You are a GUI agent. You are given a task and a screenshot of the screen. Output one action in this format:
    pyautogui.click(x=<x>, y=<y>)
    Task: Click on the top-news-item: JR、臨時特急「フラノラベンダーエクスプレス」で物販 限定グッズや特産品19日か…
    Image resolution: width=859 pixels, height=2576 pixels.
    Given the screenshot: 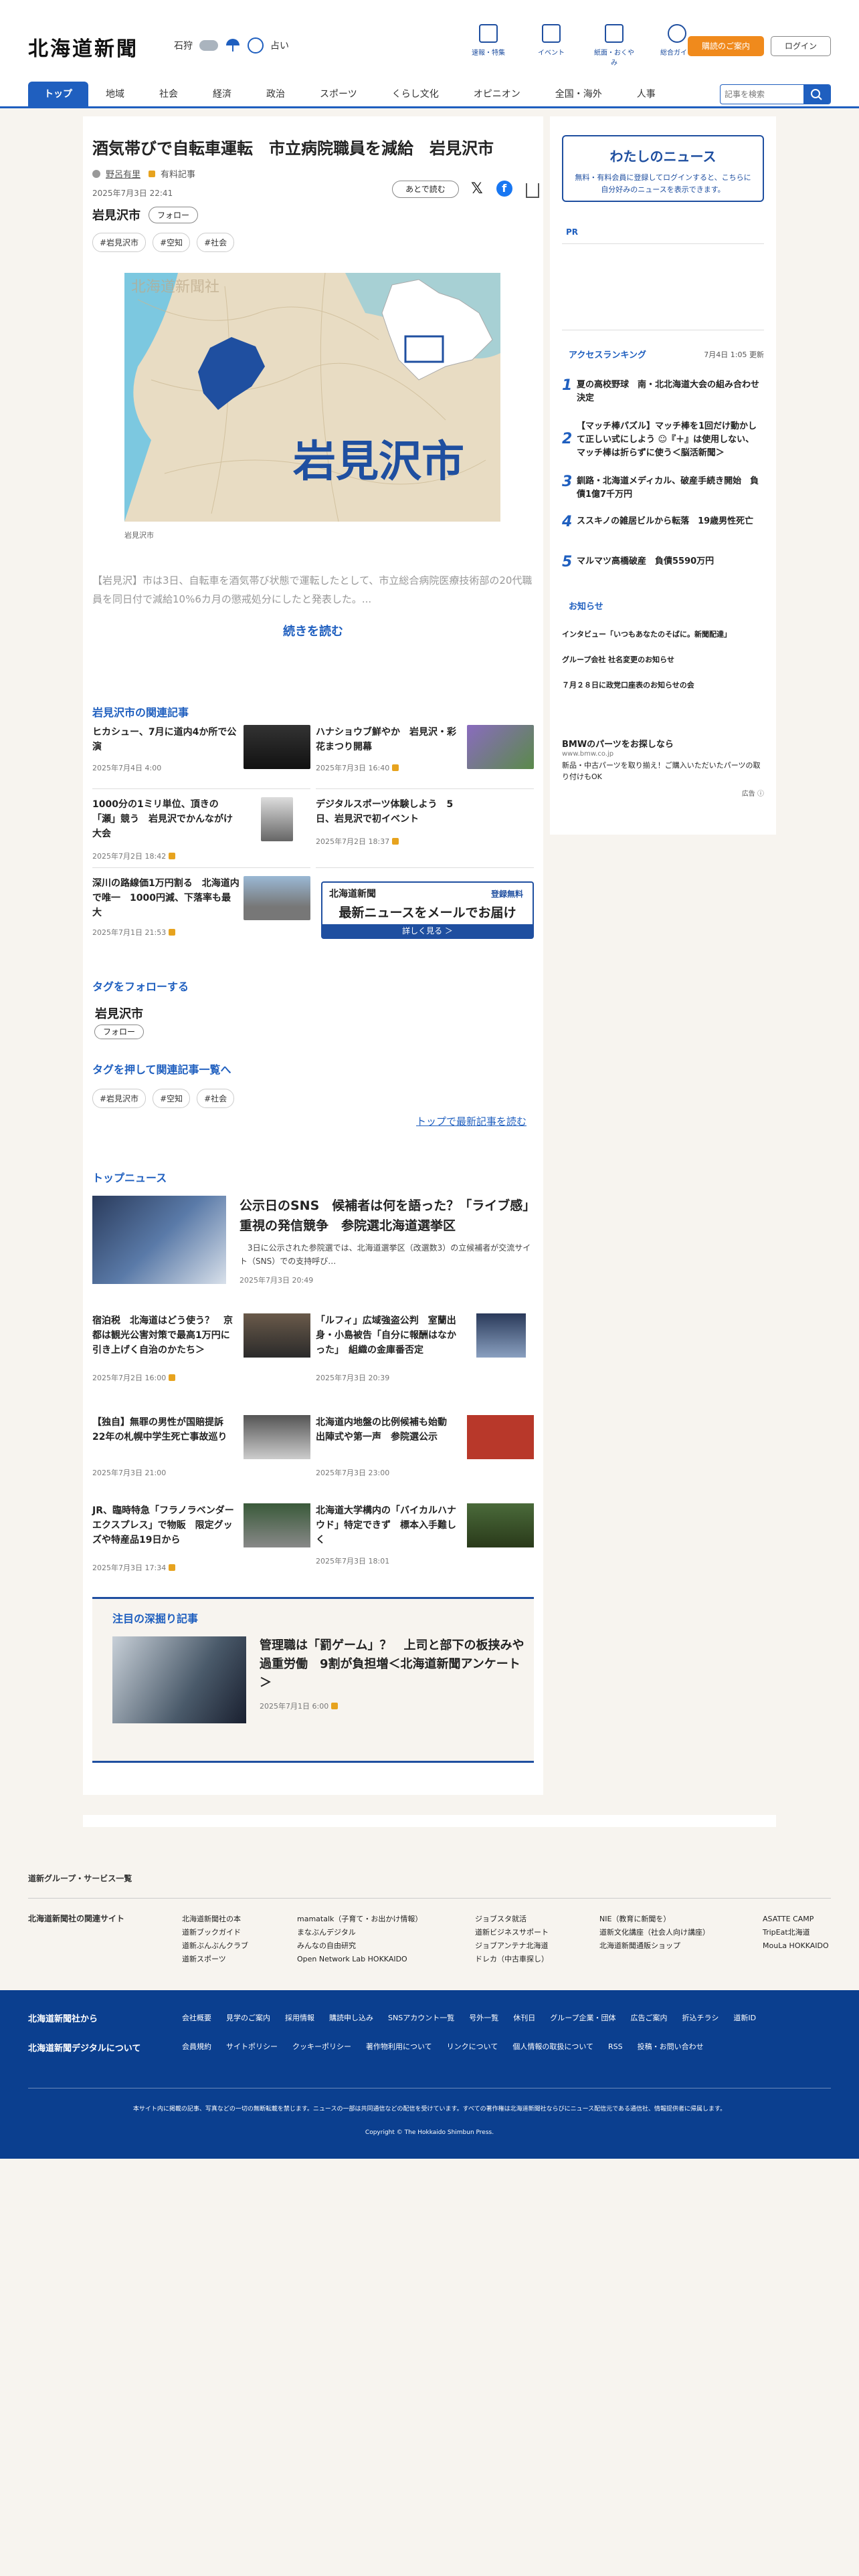 What is the action you would take?
    pyautogui.click(x=201, y=1539)
    